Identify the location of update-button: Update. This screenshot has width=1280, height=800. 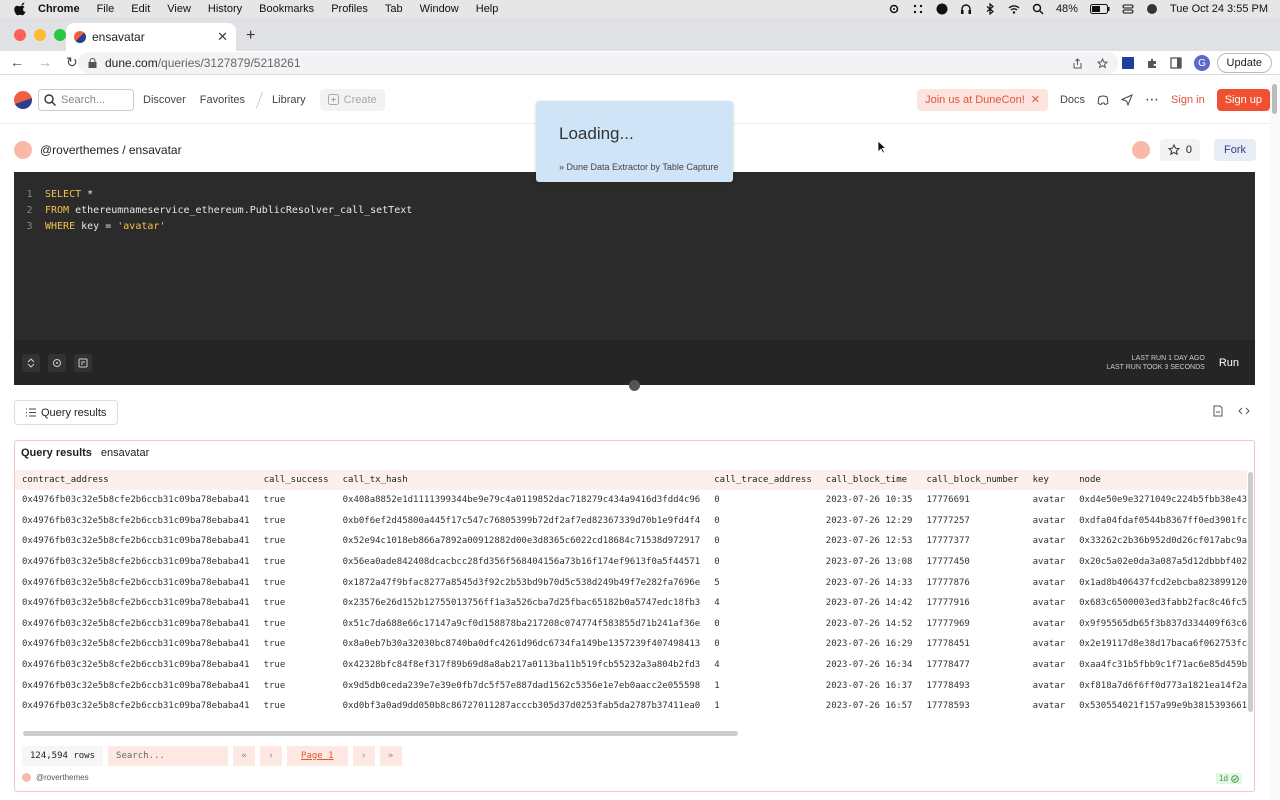
(1244, 63).